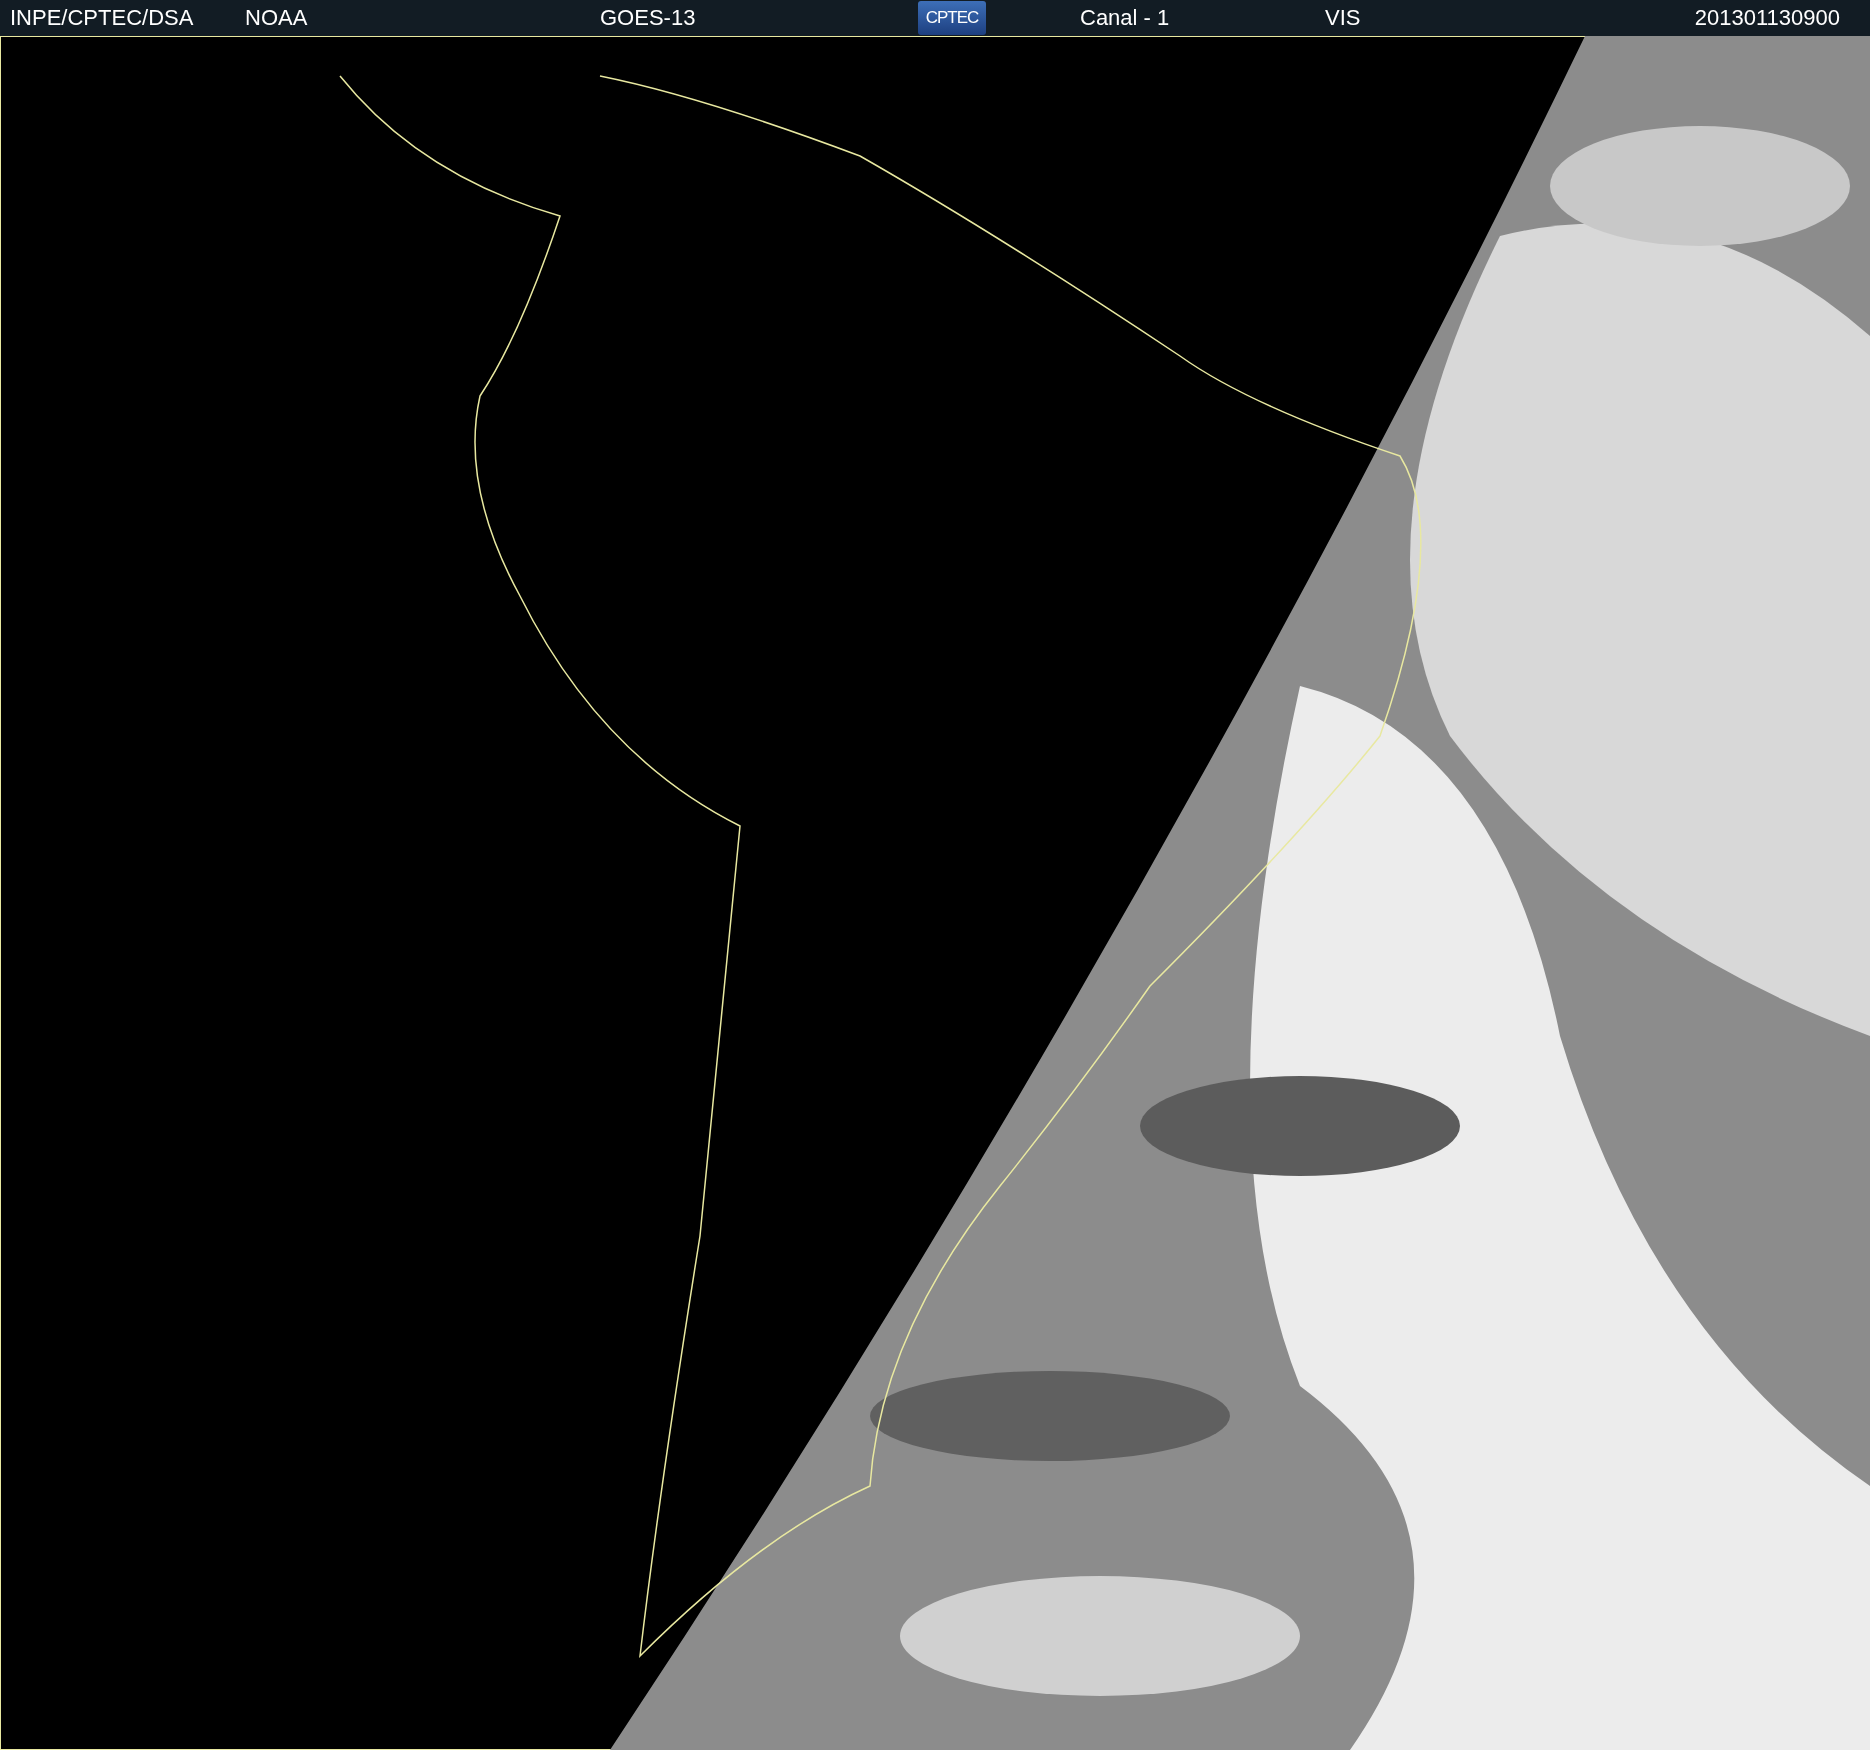  What do you see at coordinates (648, 18) in the screenshot?
I see `header-label: GOES-13` at bounding box center [648, 18].